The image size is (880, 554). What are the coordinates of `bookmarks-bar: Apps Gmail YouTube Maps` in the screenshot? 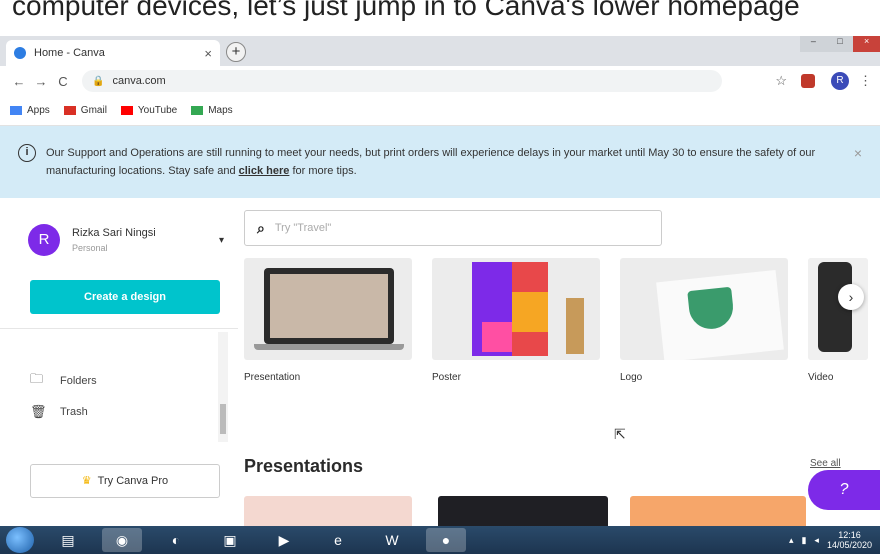 It's located at (440, 111).